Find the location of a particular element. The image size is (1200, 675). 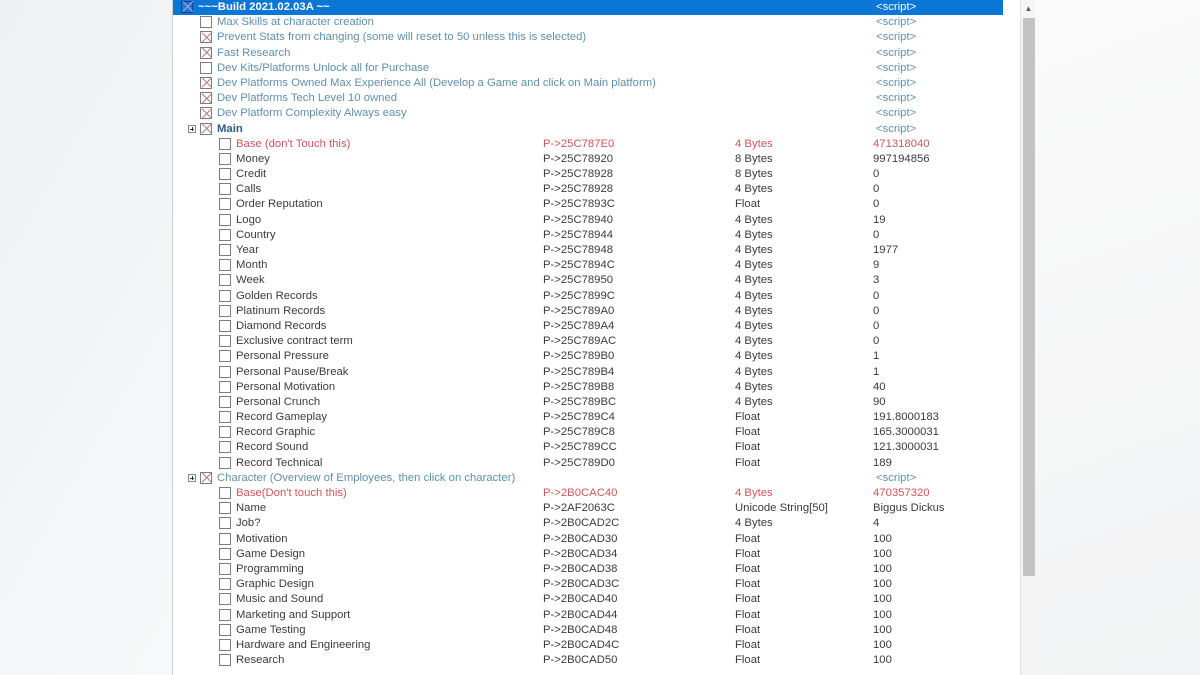

table-row: Personal Crunch P->25C789BC 4 Bytes 90 is located at coordinates (588, 402).